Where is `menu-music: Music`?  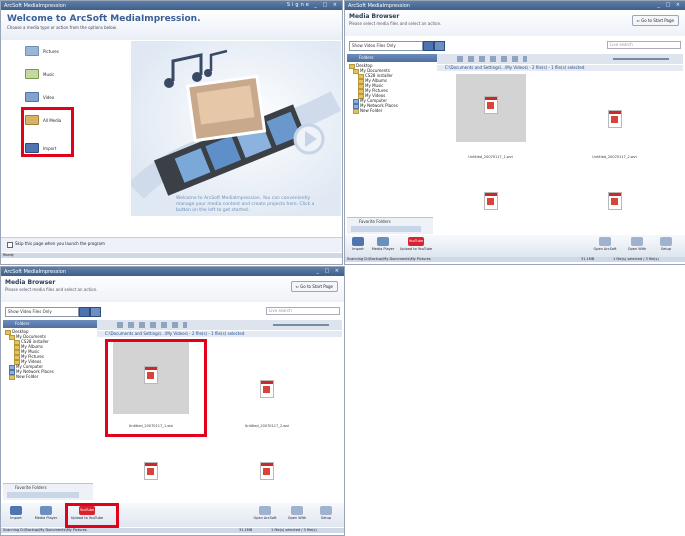
menu-music: Music is located at coordinates (39, 74).